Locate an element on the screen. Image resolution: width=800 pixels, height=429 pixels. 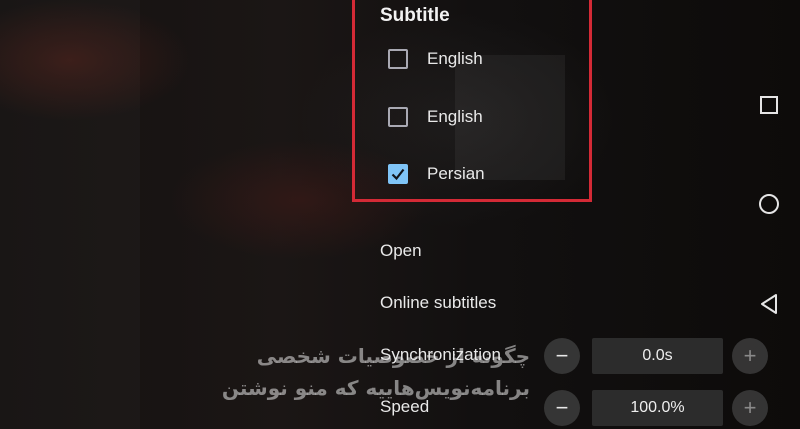
sync-decrease-button: − is located at coordinates (562, 356).